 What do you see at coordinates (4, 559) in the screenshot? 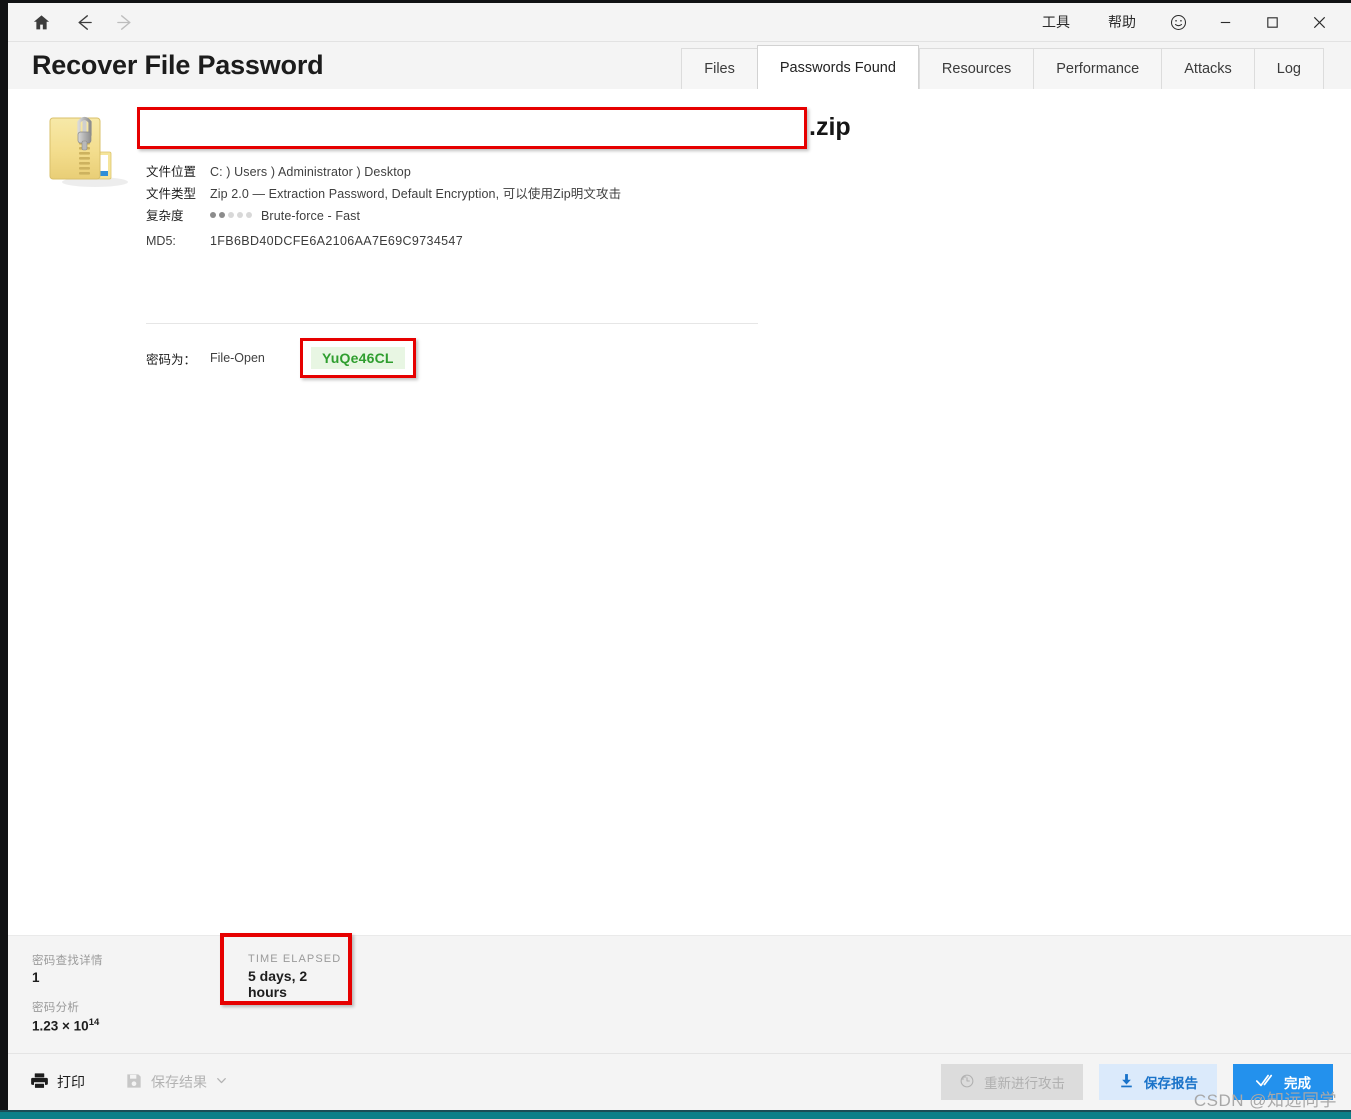
I see `window-left-edge` at bounding box center [4, 559].